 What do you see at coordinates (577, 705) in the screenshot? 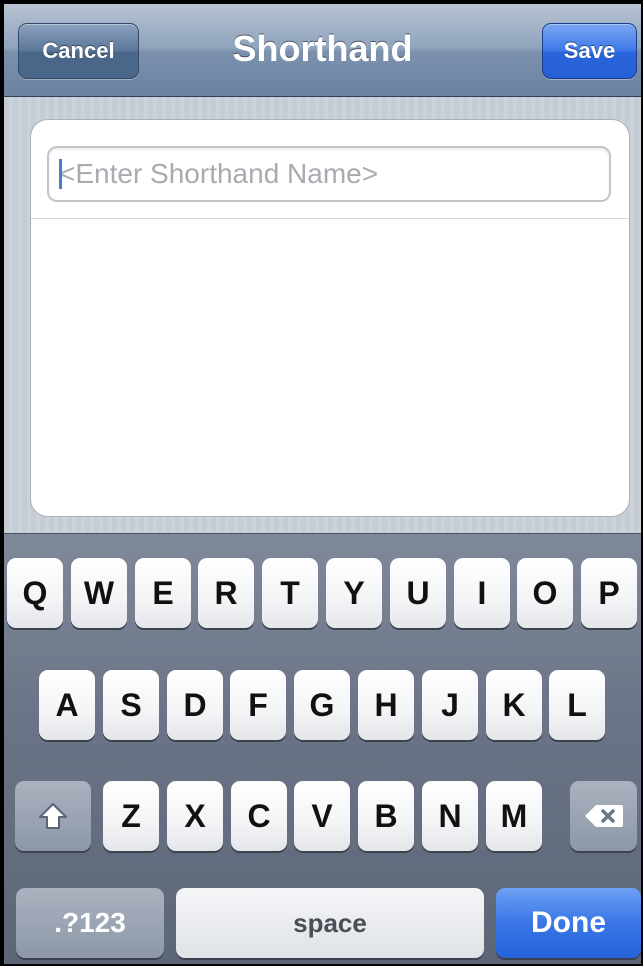
I see `key-l: L` at bounding box center [577, 705].